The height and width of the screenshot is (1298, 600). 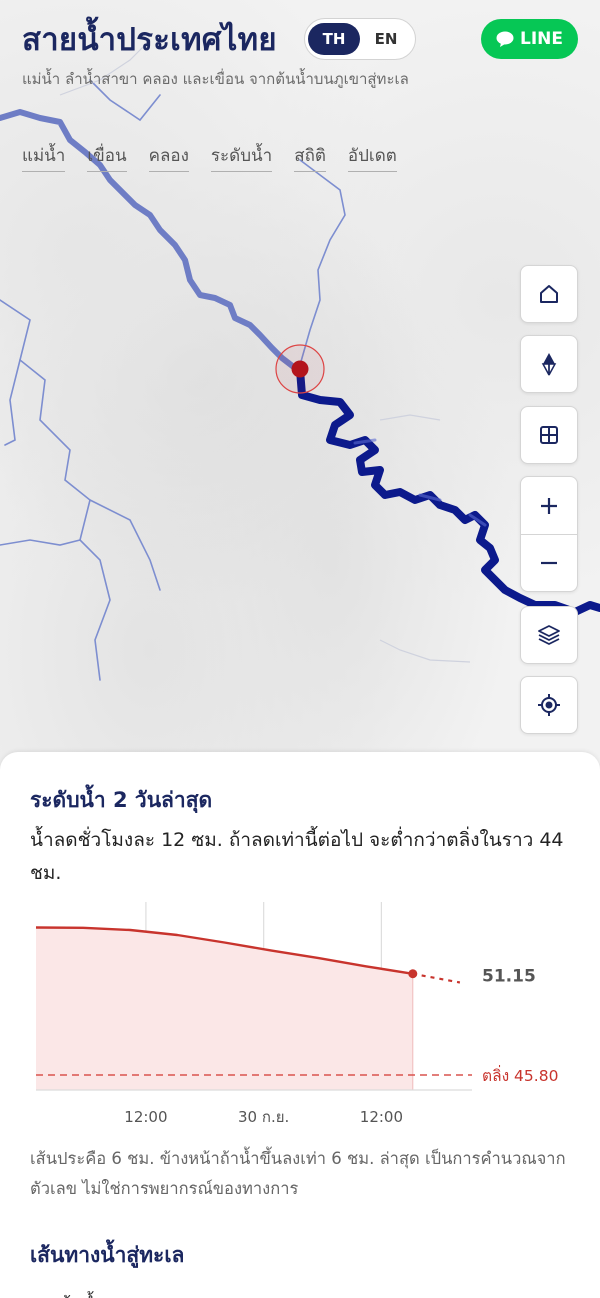 What do you see at coordinates (509, 977) in the screenshot?
I see `last-value-label: 51.15` at bounding box center [509, 977].